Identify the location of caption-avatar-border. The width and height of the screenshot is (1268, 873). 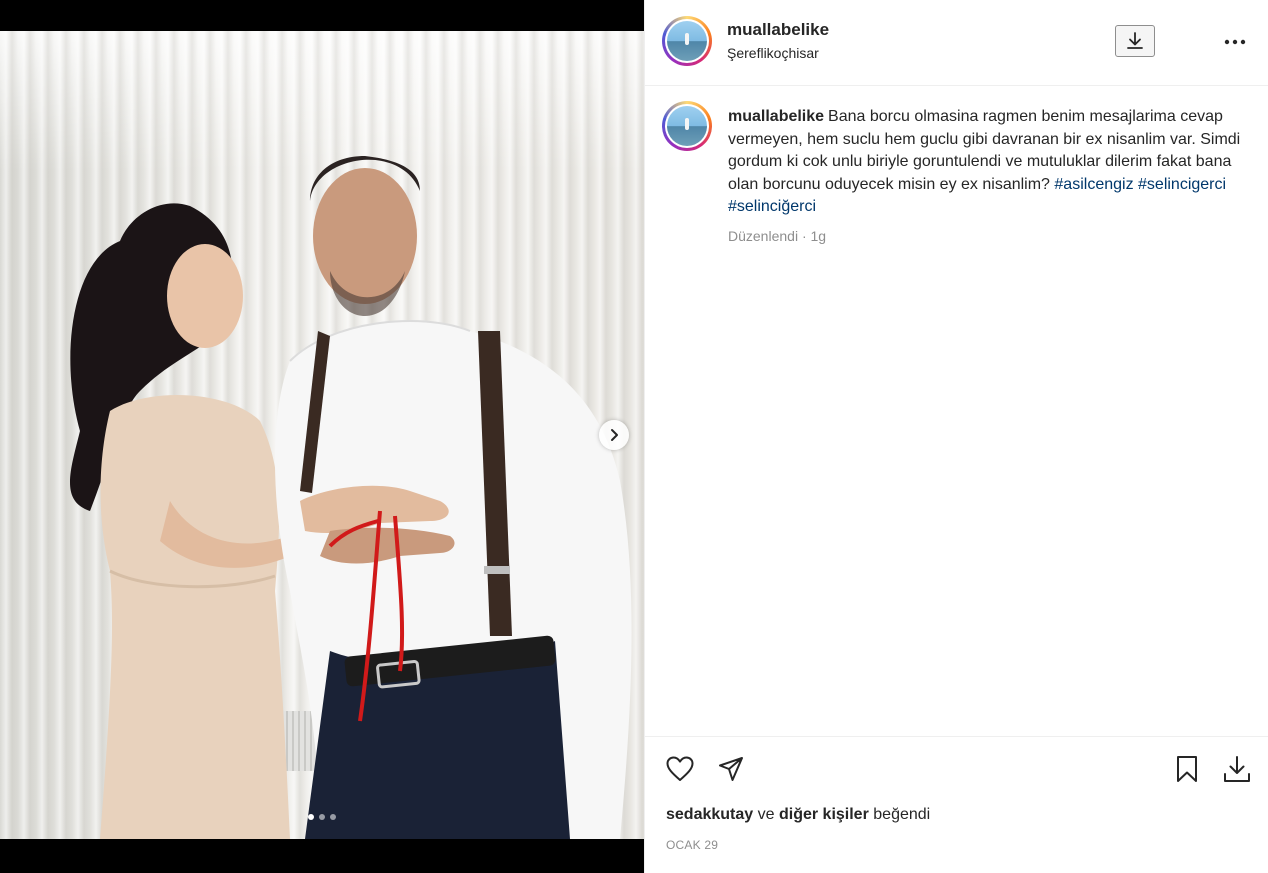
(687, 126).